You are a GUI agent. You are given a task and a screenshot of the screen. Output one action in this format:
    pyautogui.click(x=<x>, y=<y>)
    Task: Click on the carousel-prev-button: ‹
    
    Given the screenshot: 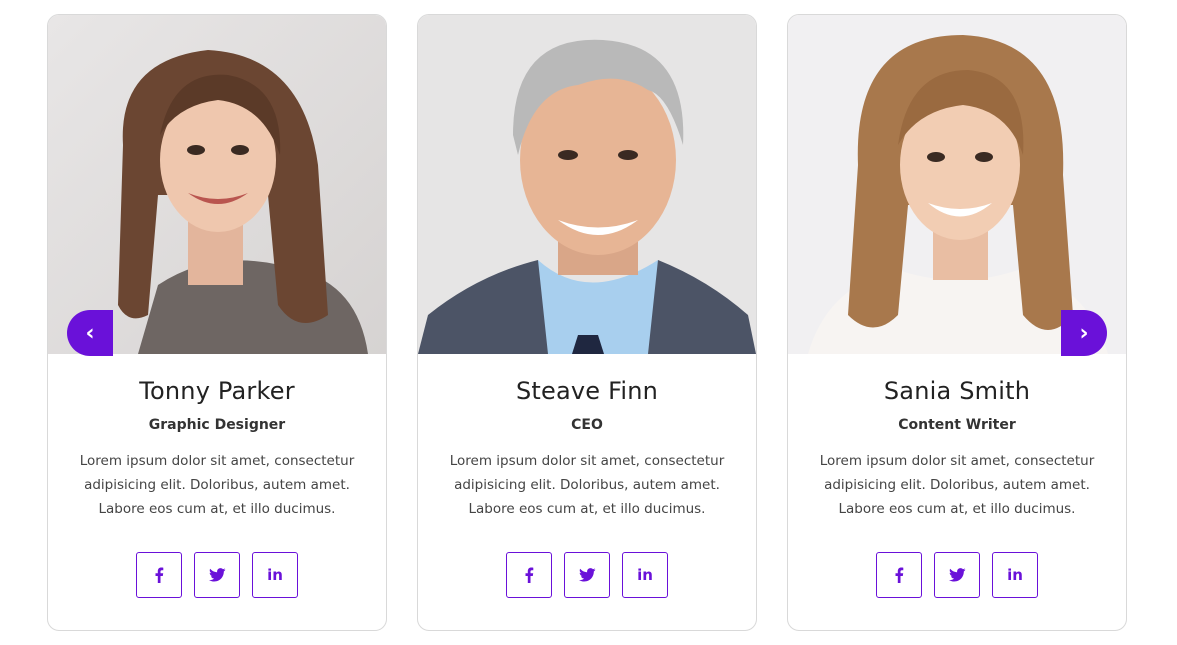 What is the action you would take?
    pyautogui.click(x=90, y=333)
    